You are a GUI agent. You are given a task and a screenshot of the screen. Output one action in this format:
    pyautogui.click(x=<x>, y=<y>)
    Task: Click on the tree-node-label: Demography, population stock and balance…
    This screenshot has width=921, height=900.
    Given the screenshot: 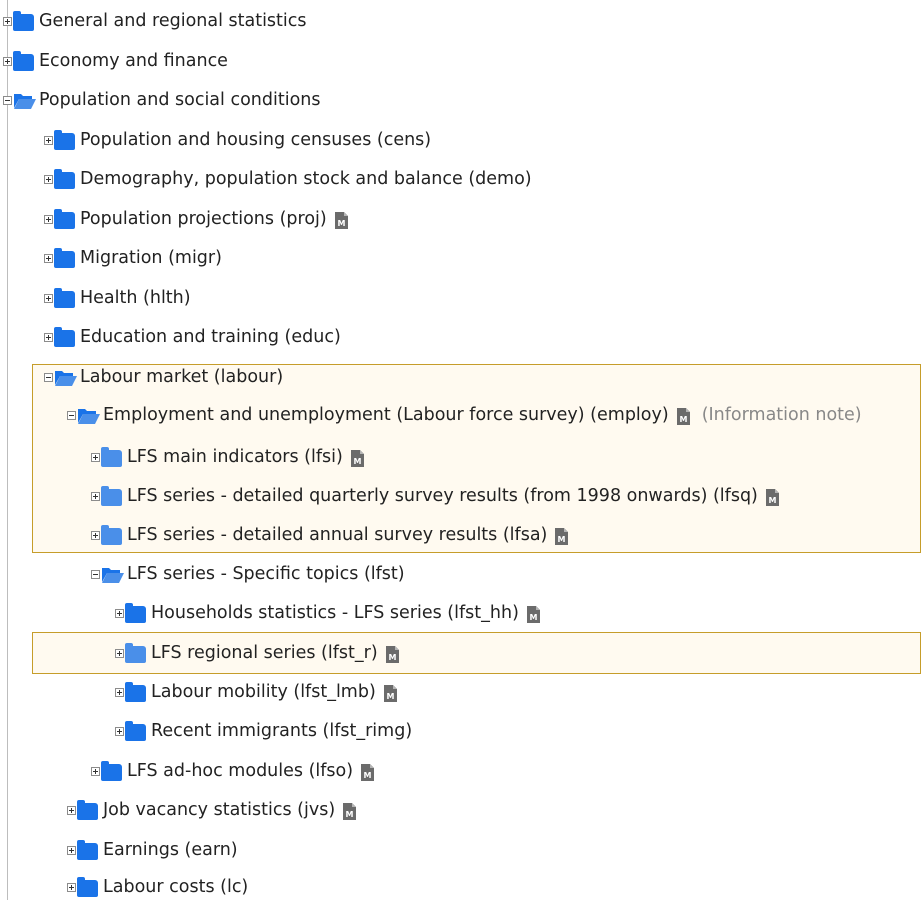 What is the action you would take?
    pyautogui.click(x=306, y=179)
    